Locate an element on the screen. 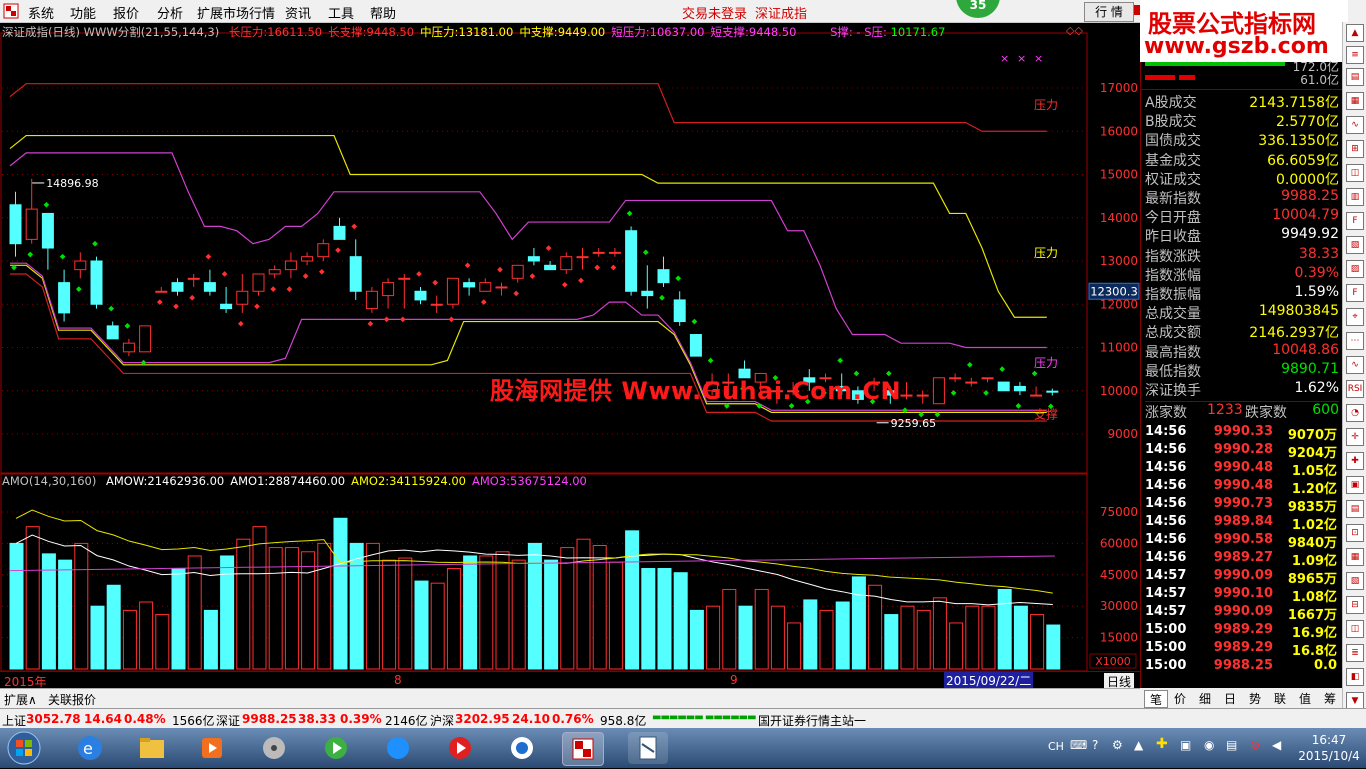 This screenshot has height=769, width=1366. menu-item-function: 功能 is located at coordinates (83, 12).